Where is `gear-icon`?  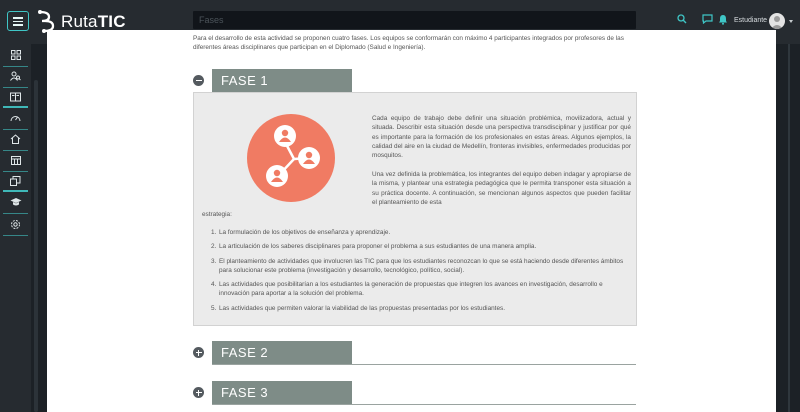
gear-icon is located at coordinates (15, 224).